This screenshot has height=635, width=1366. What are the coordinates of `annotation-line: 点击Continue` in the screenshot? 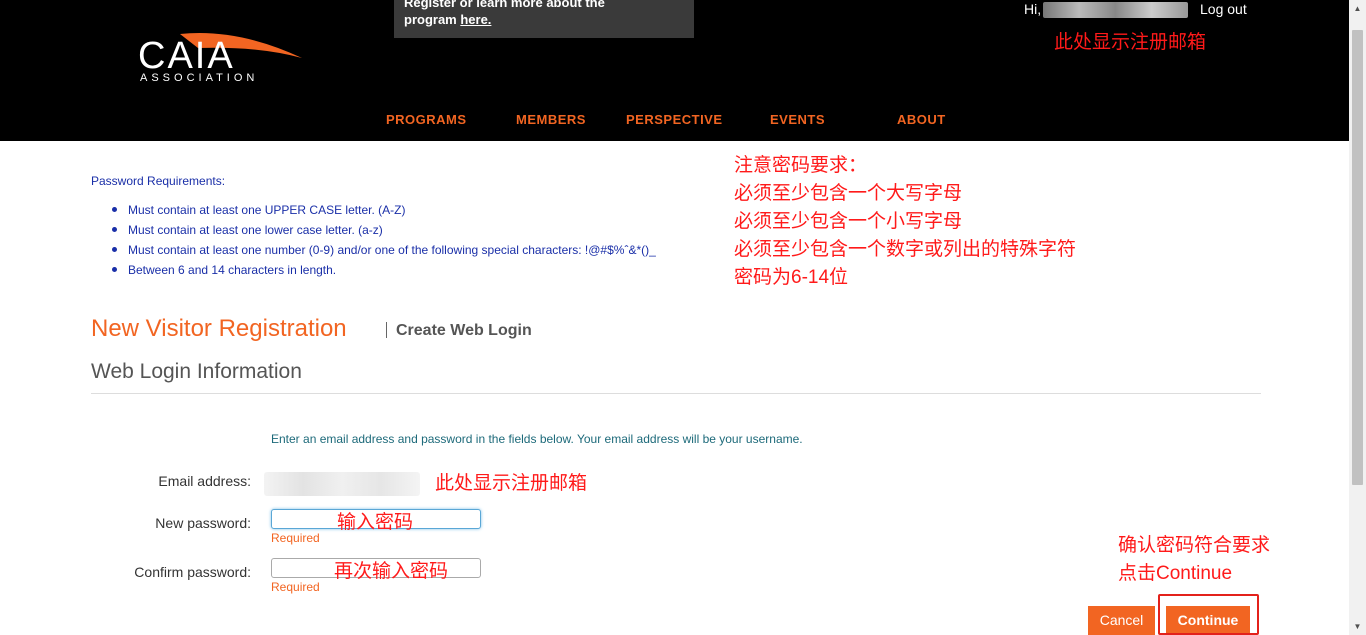 It's located at (1175, 573).